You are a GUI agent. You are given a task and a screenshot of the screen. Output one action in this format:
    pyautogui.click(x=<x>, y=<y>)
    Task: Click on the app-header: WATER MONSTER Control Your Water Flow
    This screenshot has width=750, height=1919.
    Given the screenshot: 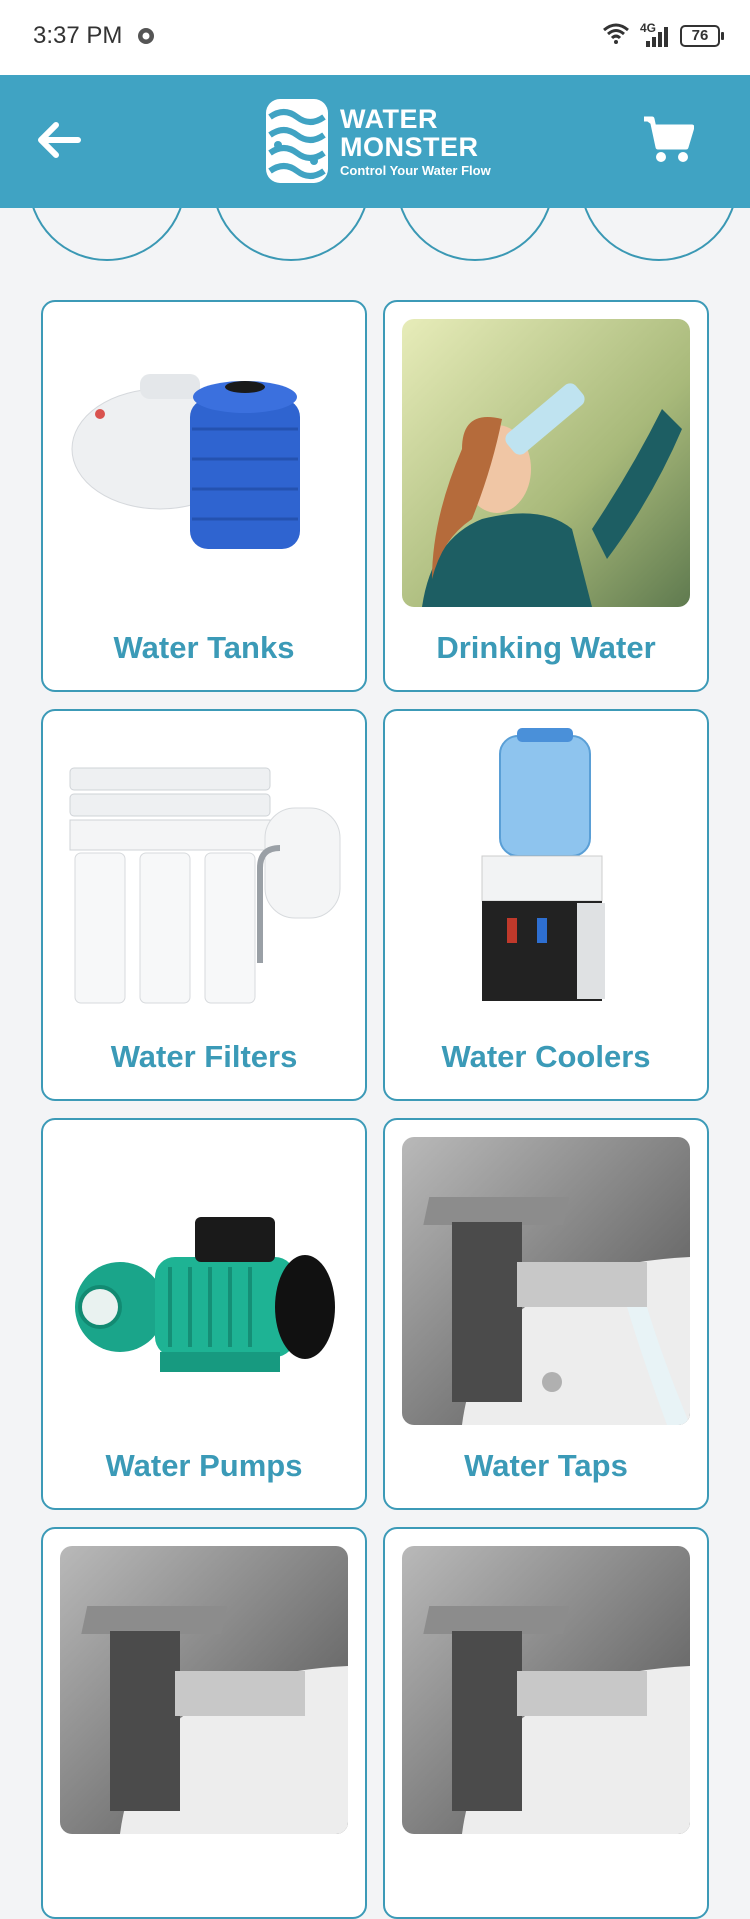 What is the action you would take?
    pyautogui.click(x=375, y=141)
    